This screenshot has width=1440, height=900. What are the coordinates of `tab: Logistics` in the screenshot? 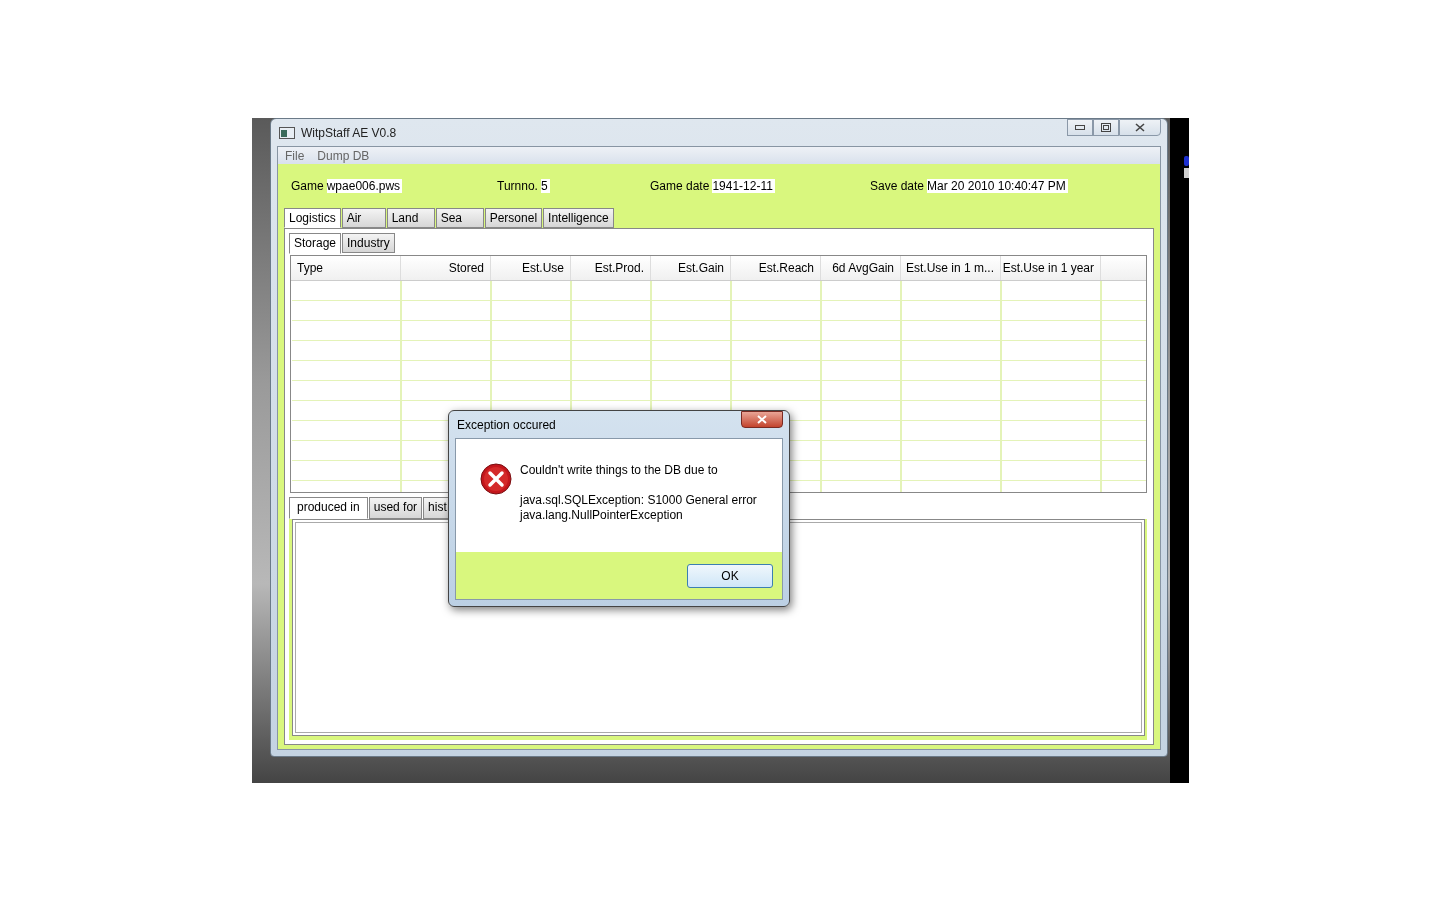 It's located at (312, 218).